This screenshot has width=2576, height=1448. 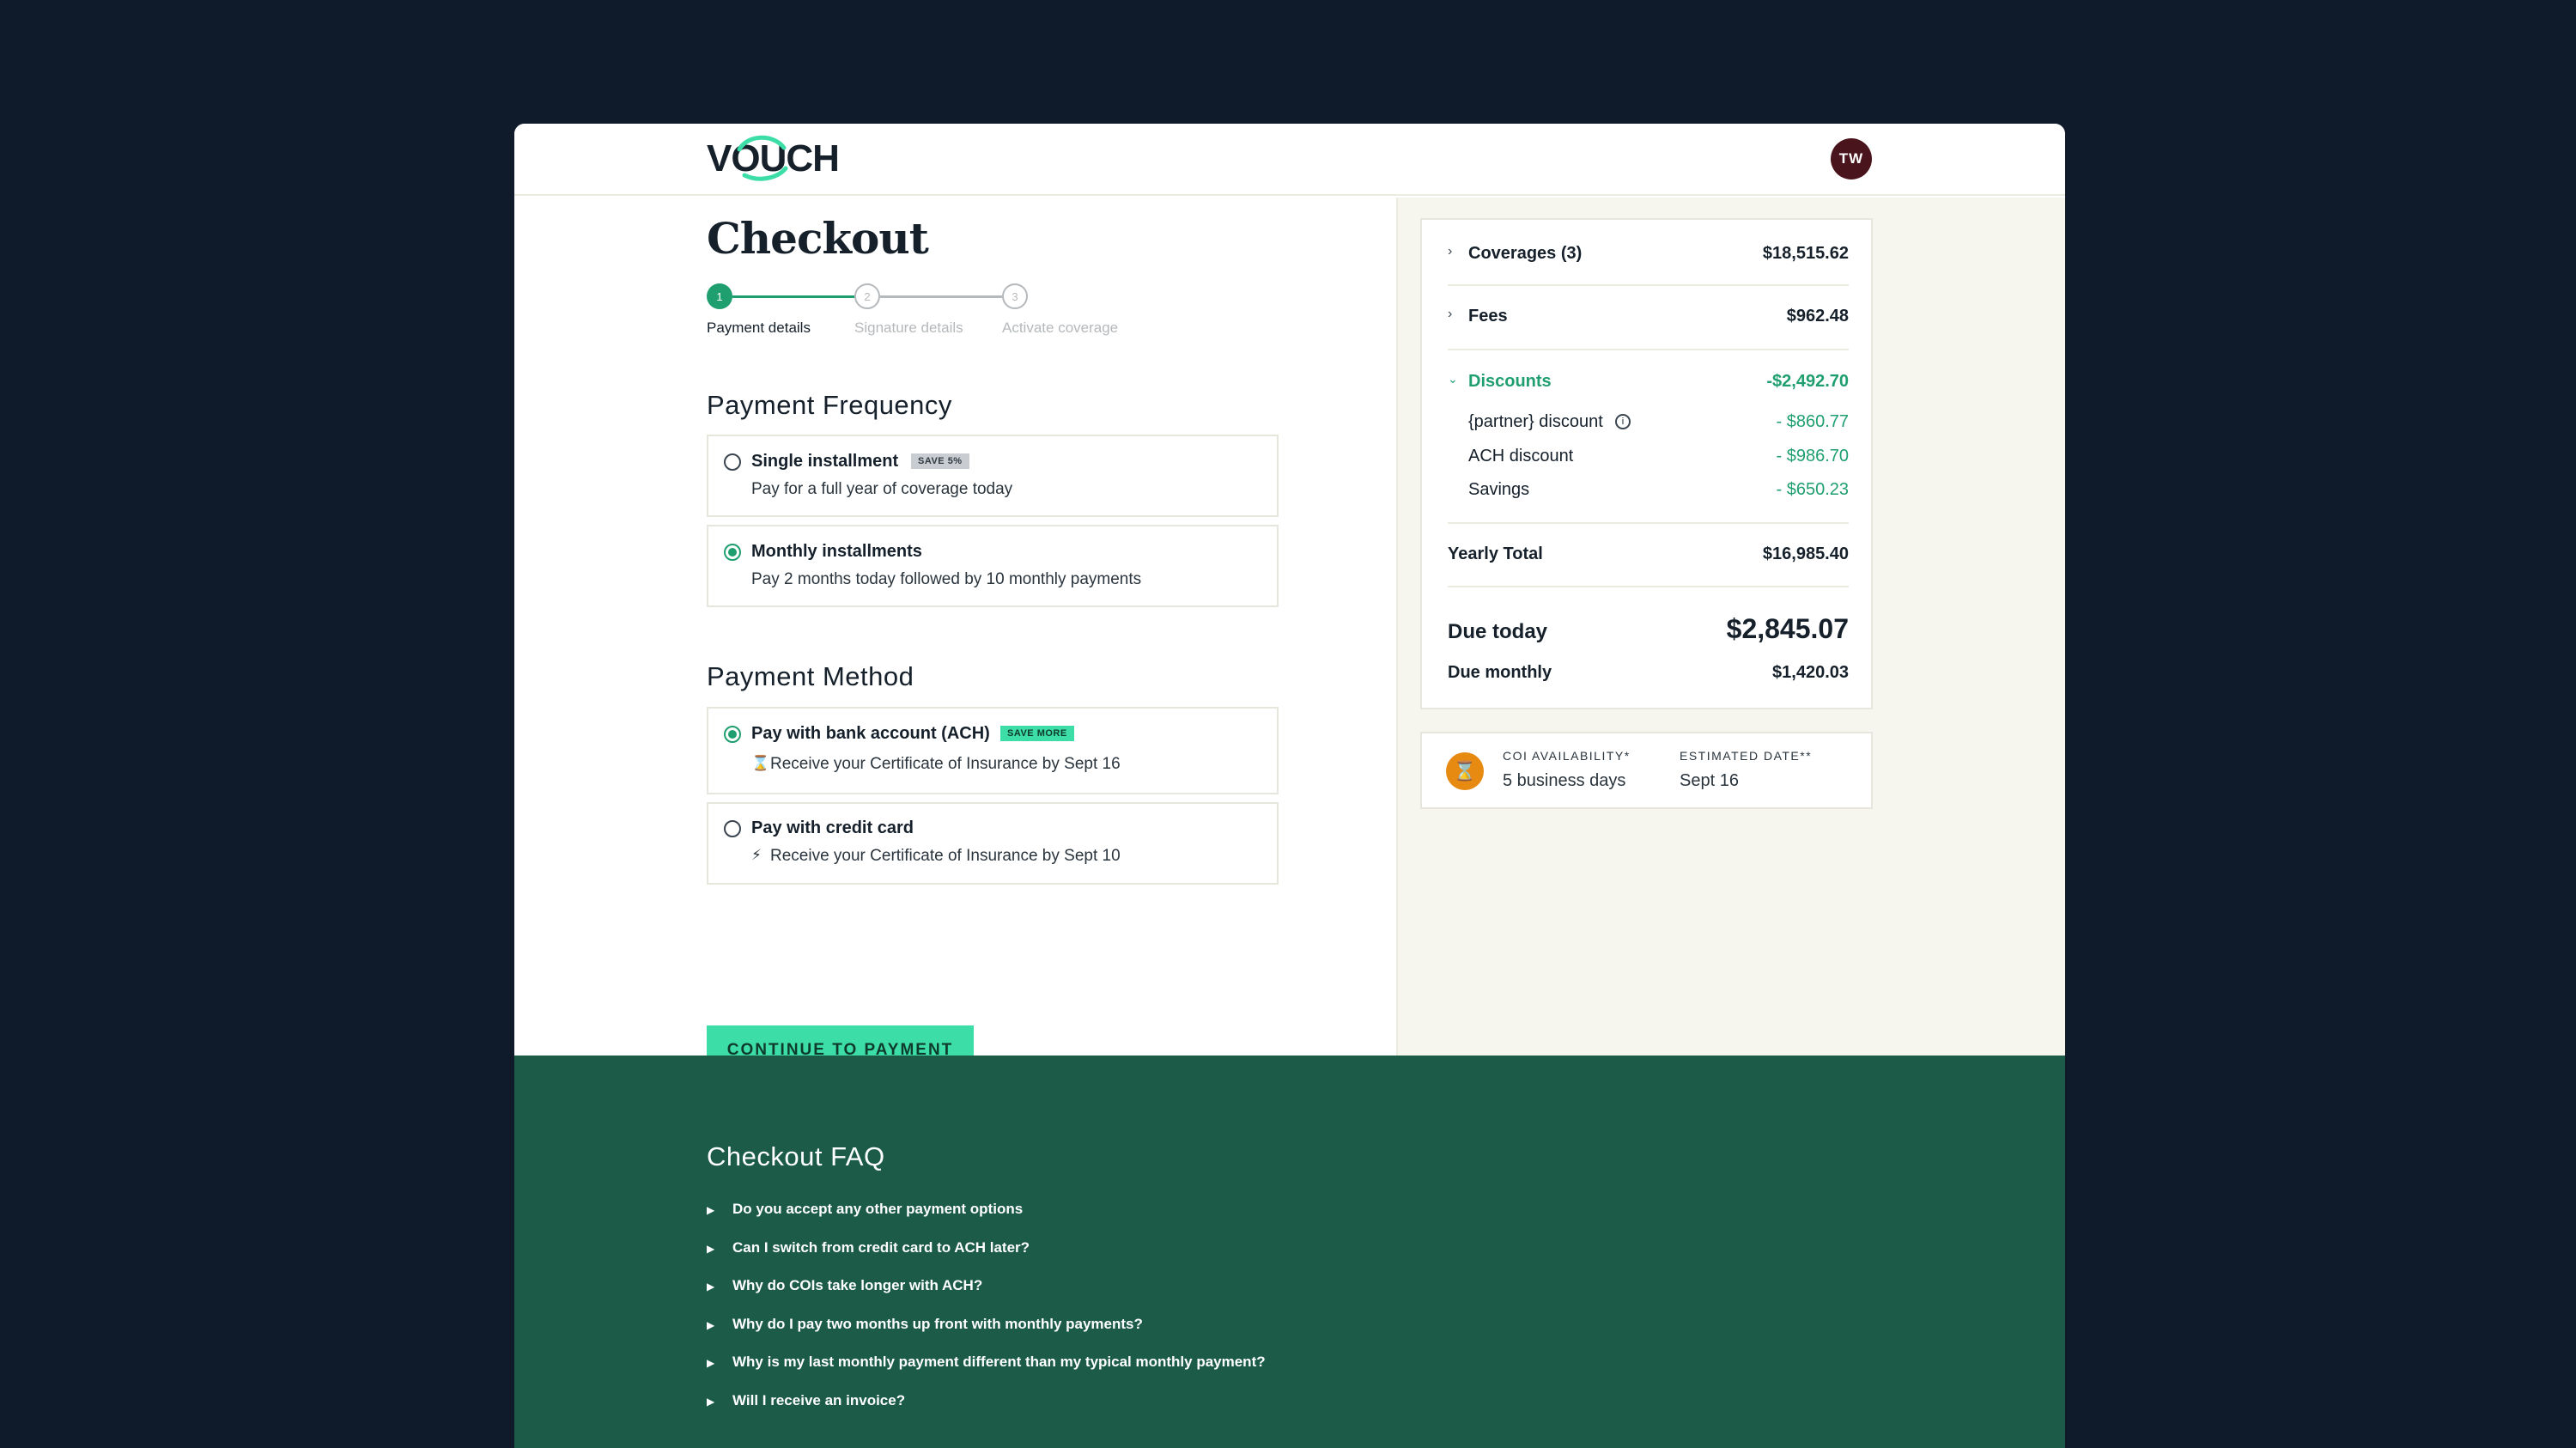 I want to click on save-badge: SAVE 5%, so click(x=940, y=461).